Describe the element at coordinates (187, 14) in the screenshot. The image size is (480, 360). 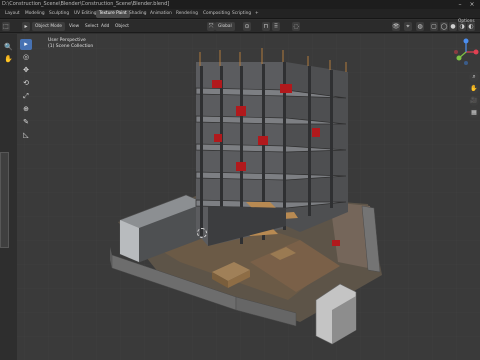
I see `tab-rendering: Rendering` at that location.